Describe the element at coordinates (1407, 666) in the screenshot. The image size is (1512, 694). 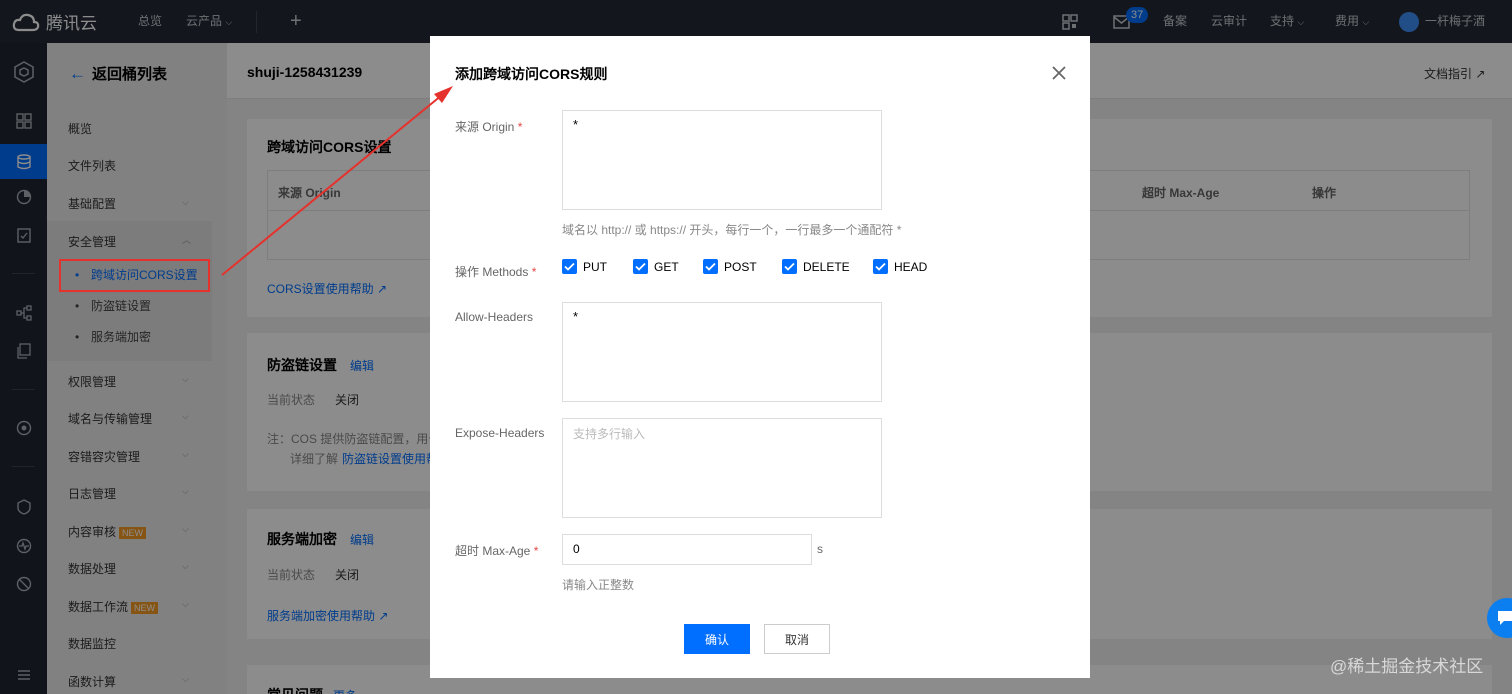
I see `watermark: @稀土掘金技术社区` at that location.